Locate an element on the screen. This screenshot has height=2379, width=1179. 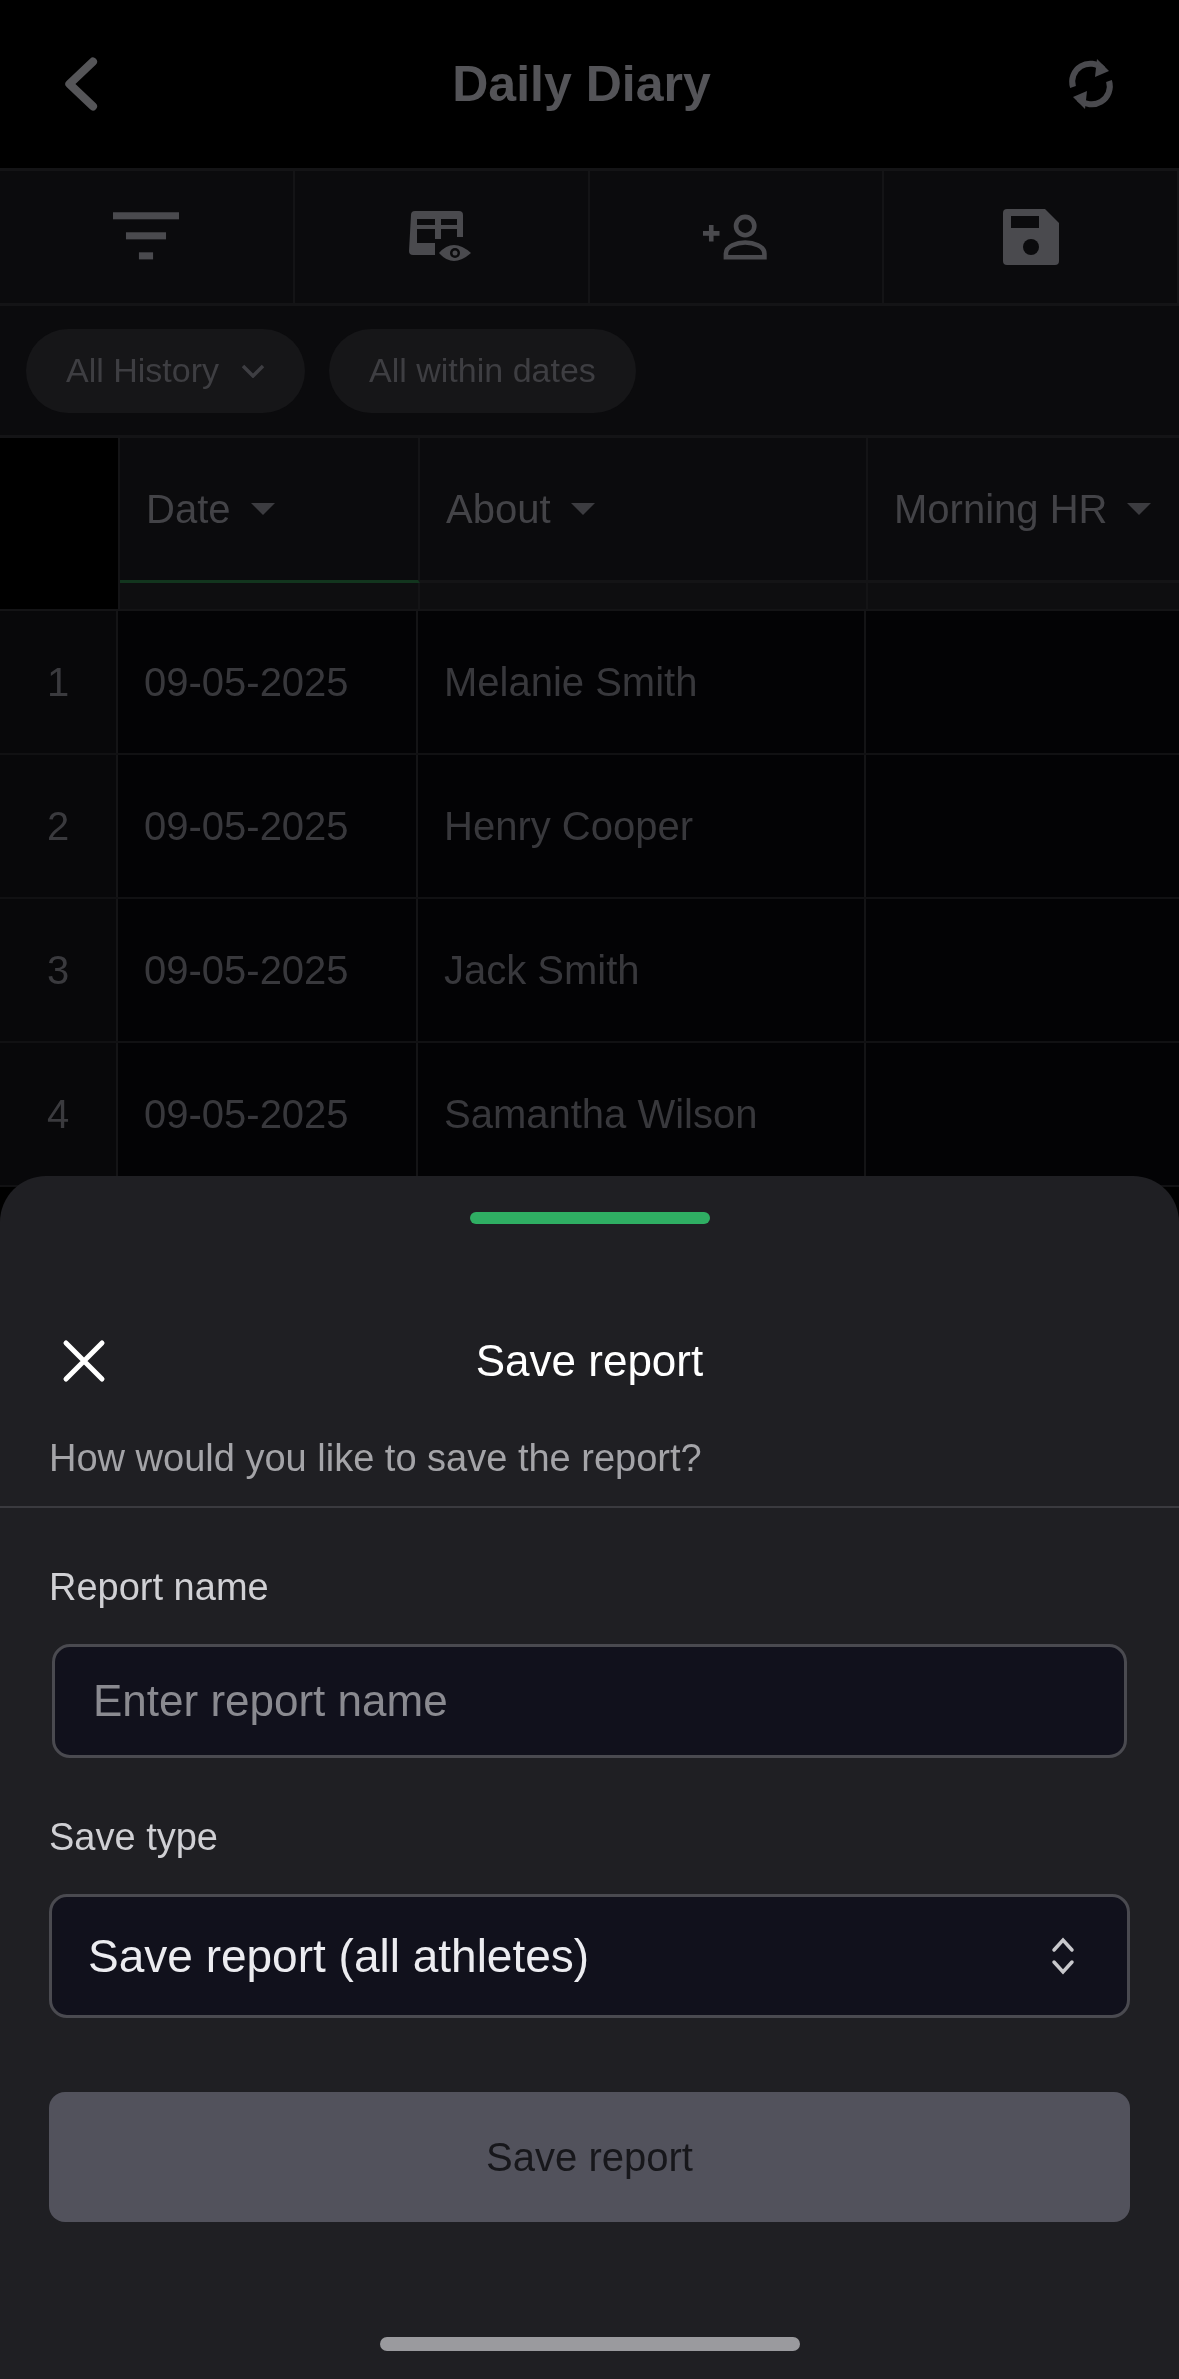
sheet-subtitle: How would you like to save the report? is located at coordinates (375, 1458).